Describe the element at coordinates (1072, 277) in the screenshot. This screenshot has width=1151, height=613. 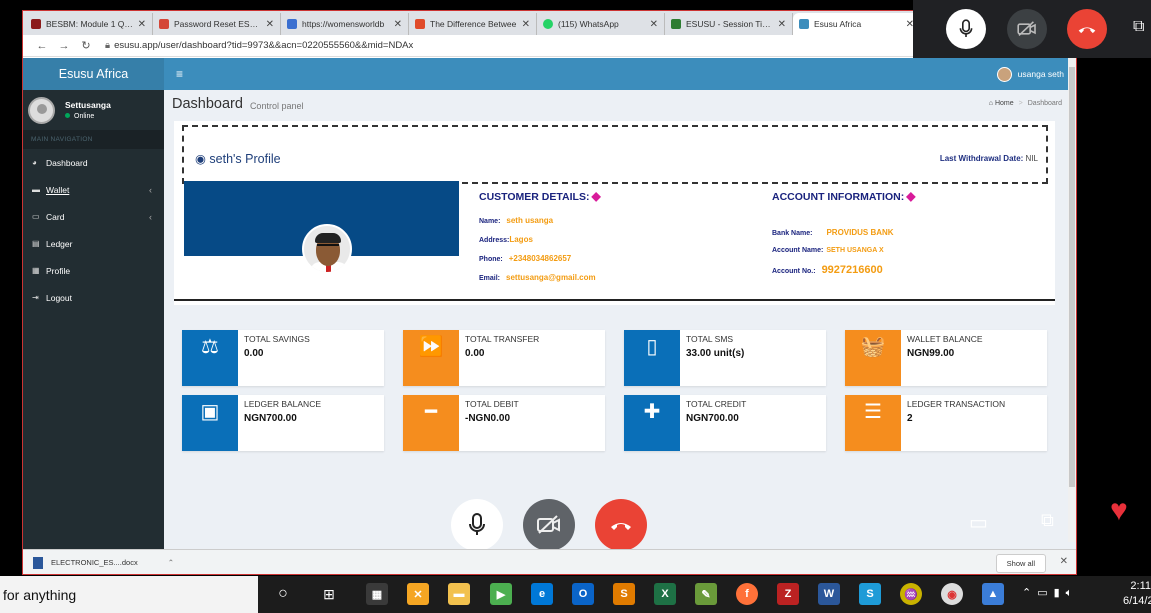
I see `scrollbar-thumb` at that location.